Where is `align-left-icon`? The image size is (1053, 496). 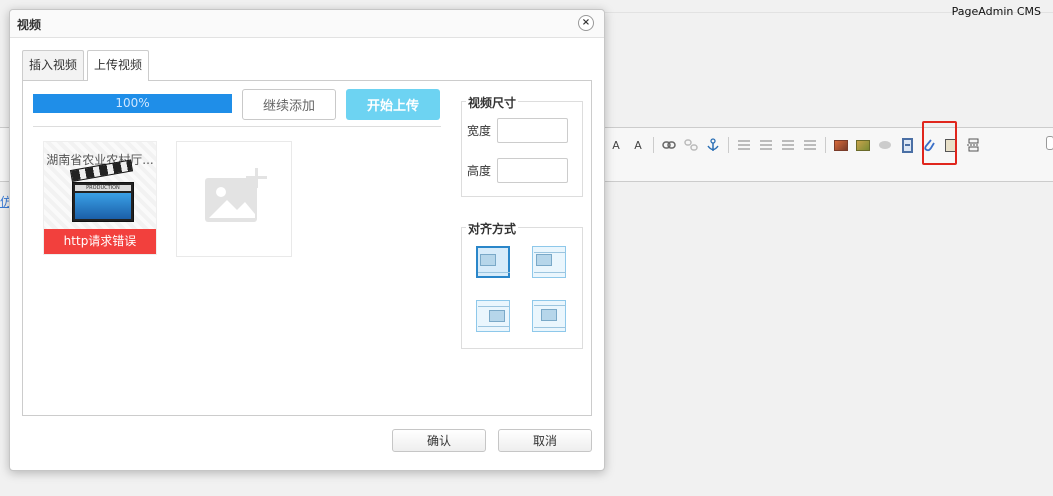 align-left-icon is located at coordinates (744, 145).